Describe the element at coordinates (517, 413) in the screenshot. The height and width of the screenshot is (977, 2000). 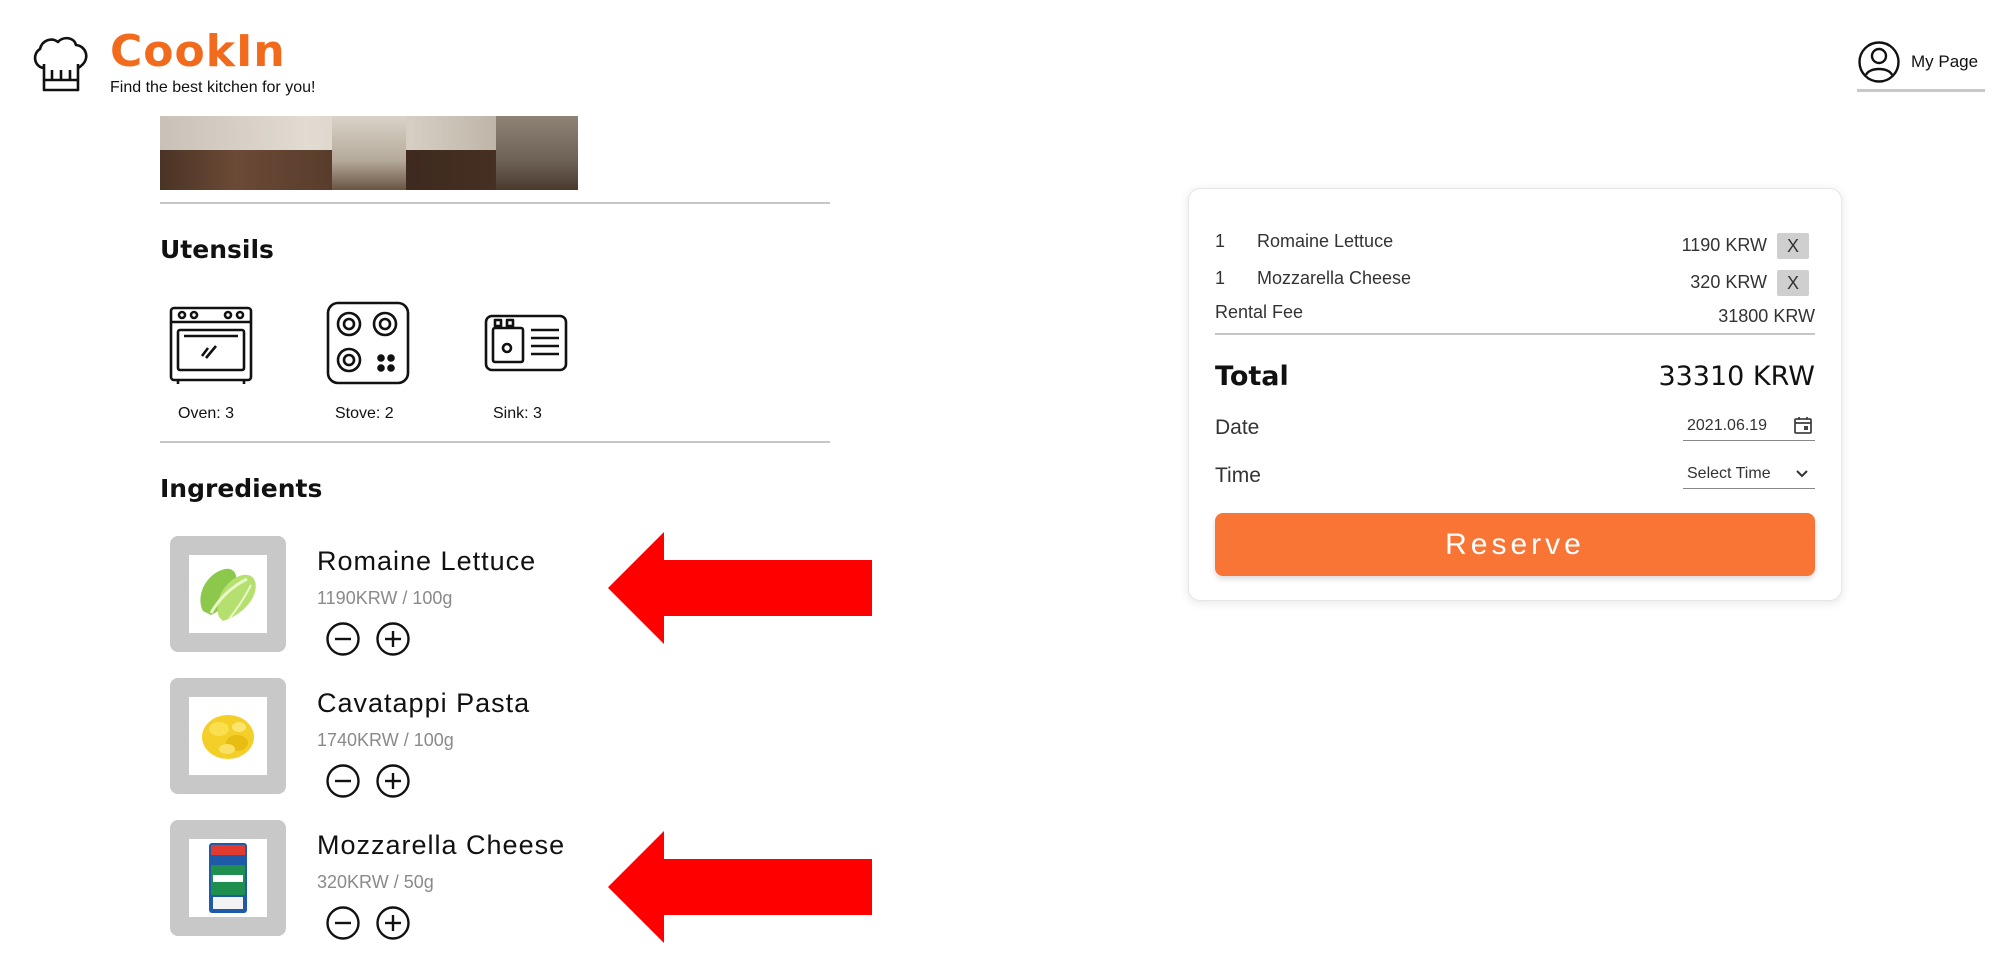
I see `utensil-label: Sink: 3` at that location.